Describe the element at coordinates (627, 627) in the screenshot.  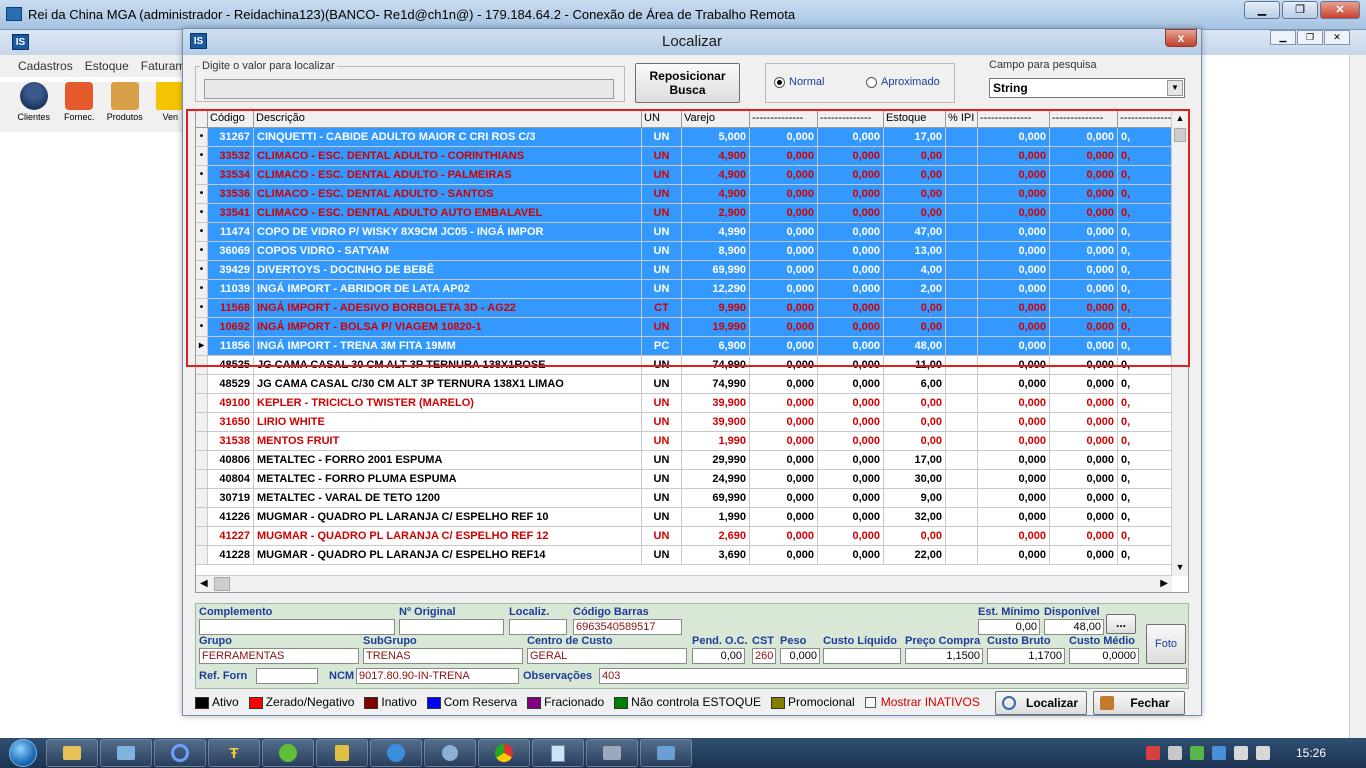
I see `barras-field: 6963540589517` at that location.